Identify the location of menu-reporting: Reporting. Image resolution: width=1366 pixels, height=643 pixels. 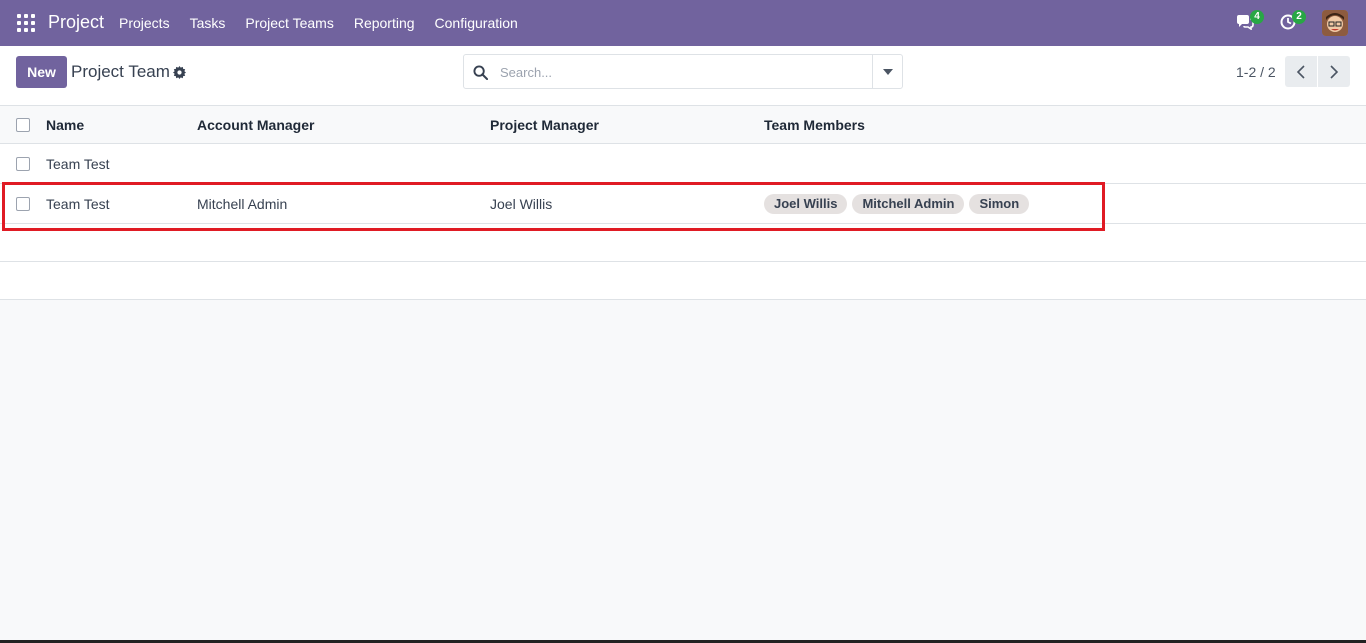
(384, 23).